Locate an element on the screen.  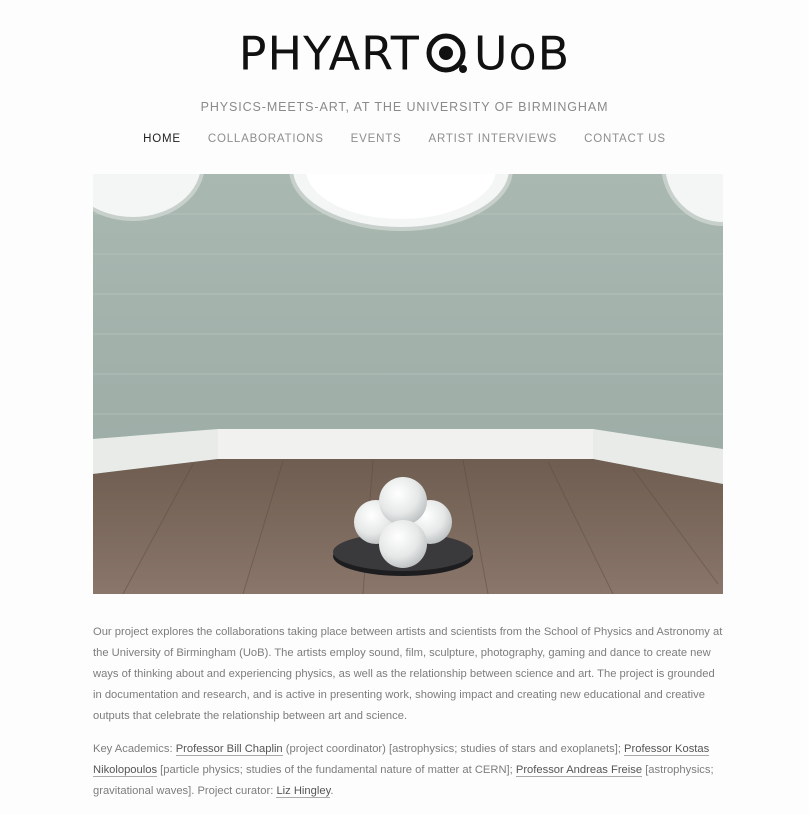
nav-home: HOME is located at coordinates (162, 139).